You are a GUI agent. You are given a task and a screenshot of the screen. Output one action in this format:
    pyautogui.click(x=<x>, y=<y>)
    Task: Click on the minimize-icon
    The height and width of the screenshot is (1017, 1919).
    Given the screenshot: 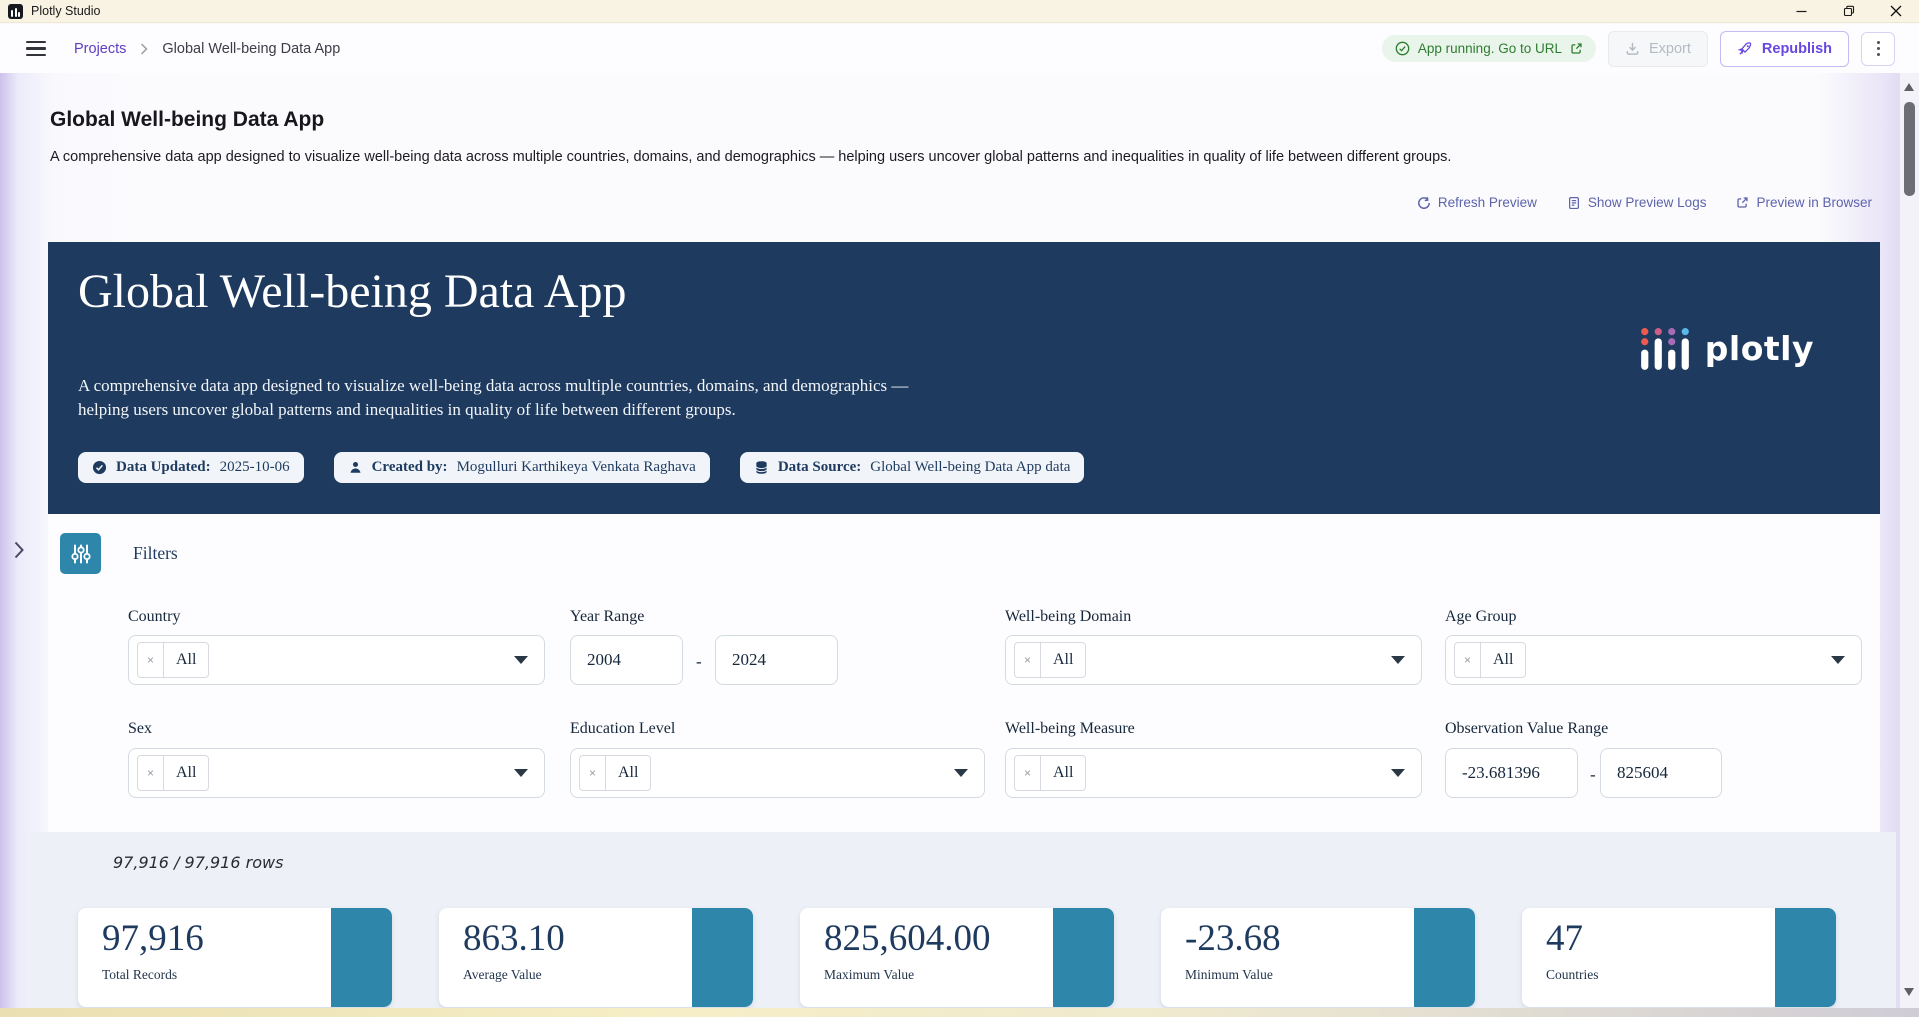 What is the action you would take?
    pyautogui.click(x=1801, y=11)
    